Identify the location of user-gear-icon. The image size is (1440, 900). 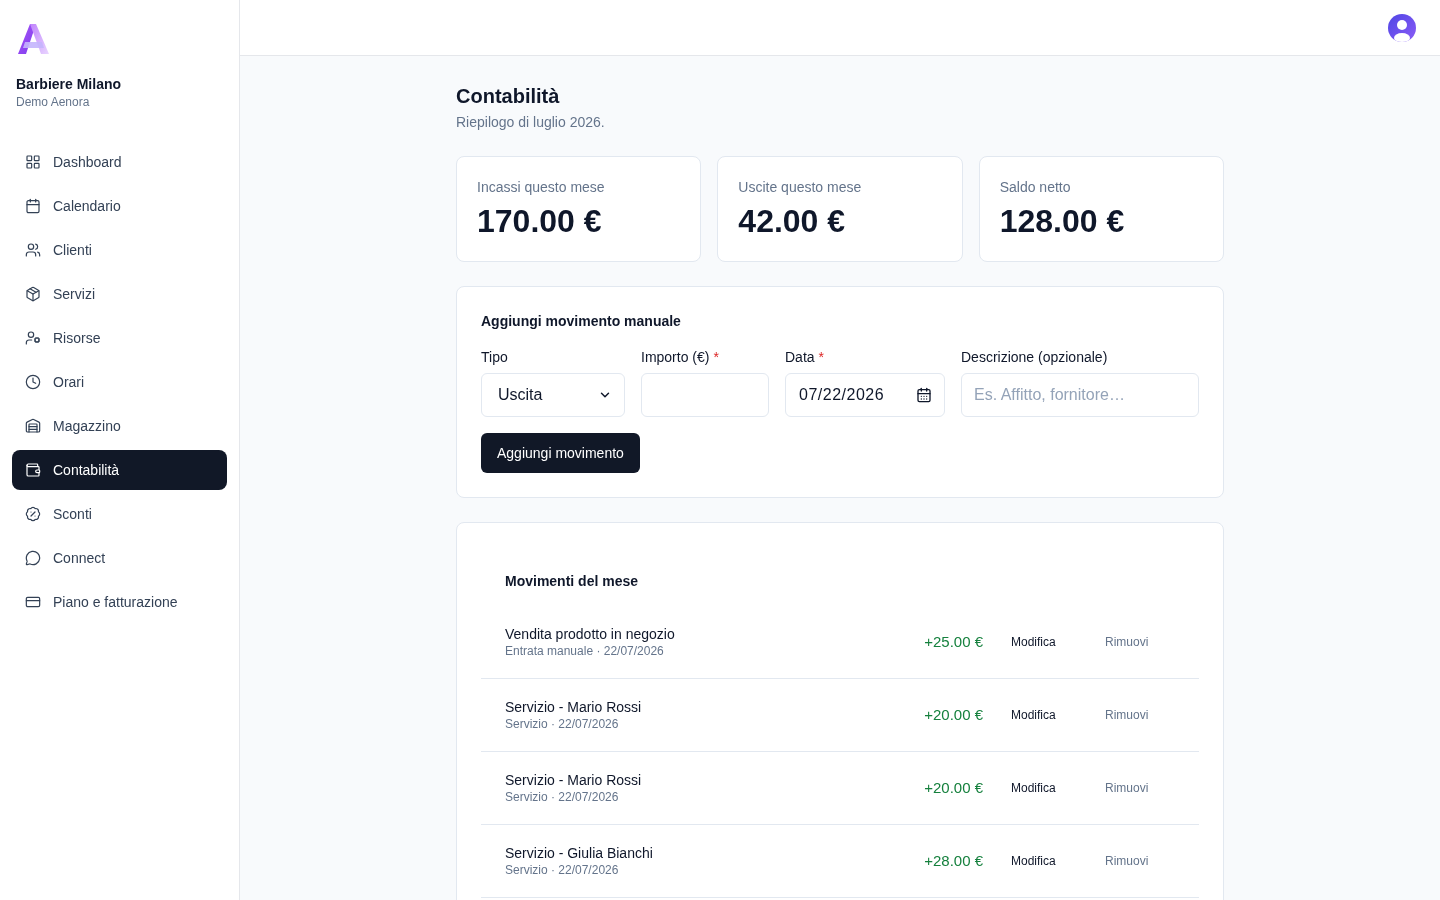
(33, 338).